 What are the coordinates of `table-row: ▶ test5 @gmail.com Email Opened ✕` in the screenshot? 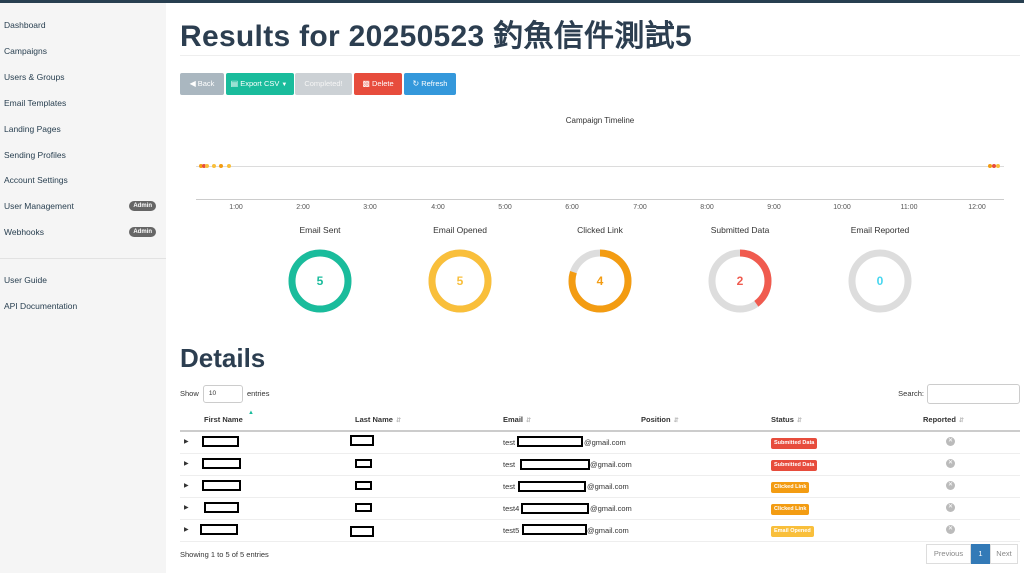 It's located at (600, 531).